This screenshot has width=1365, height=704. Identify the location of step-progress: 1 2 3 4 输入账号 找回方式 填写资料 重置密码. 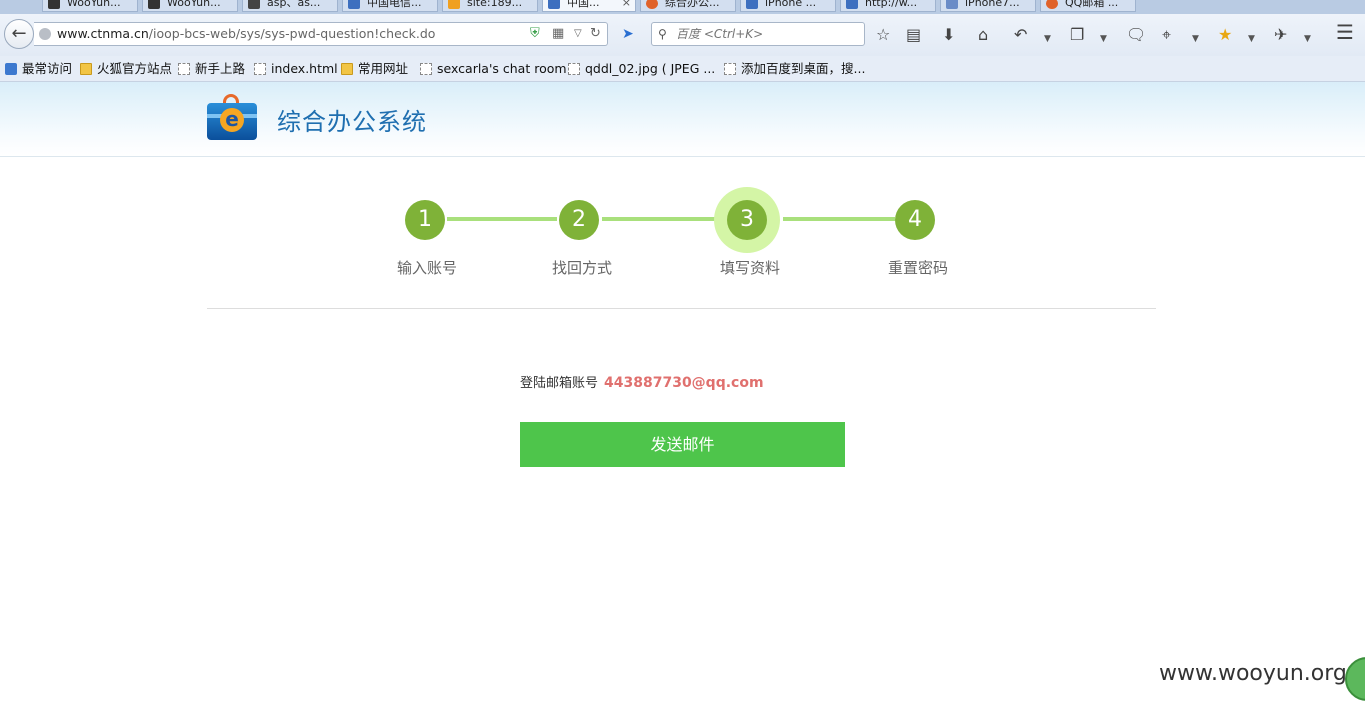
(681, 234).